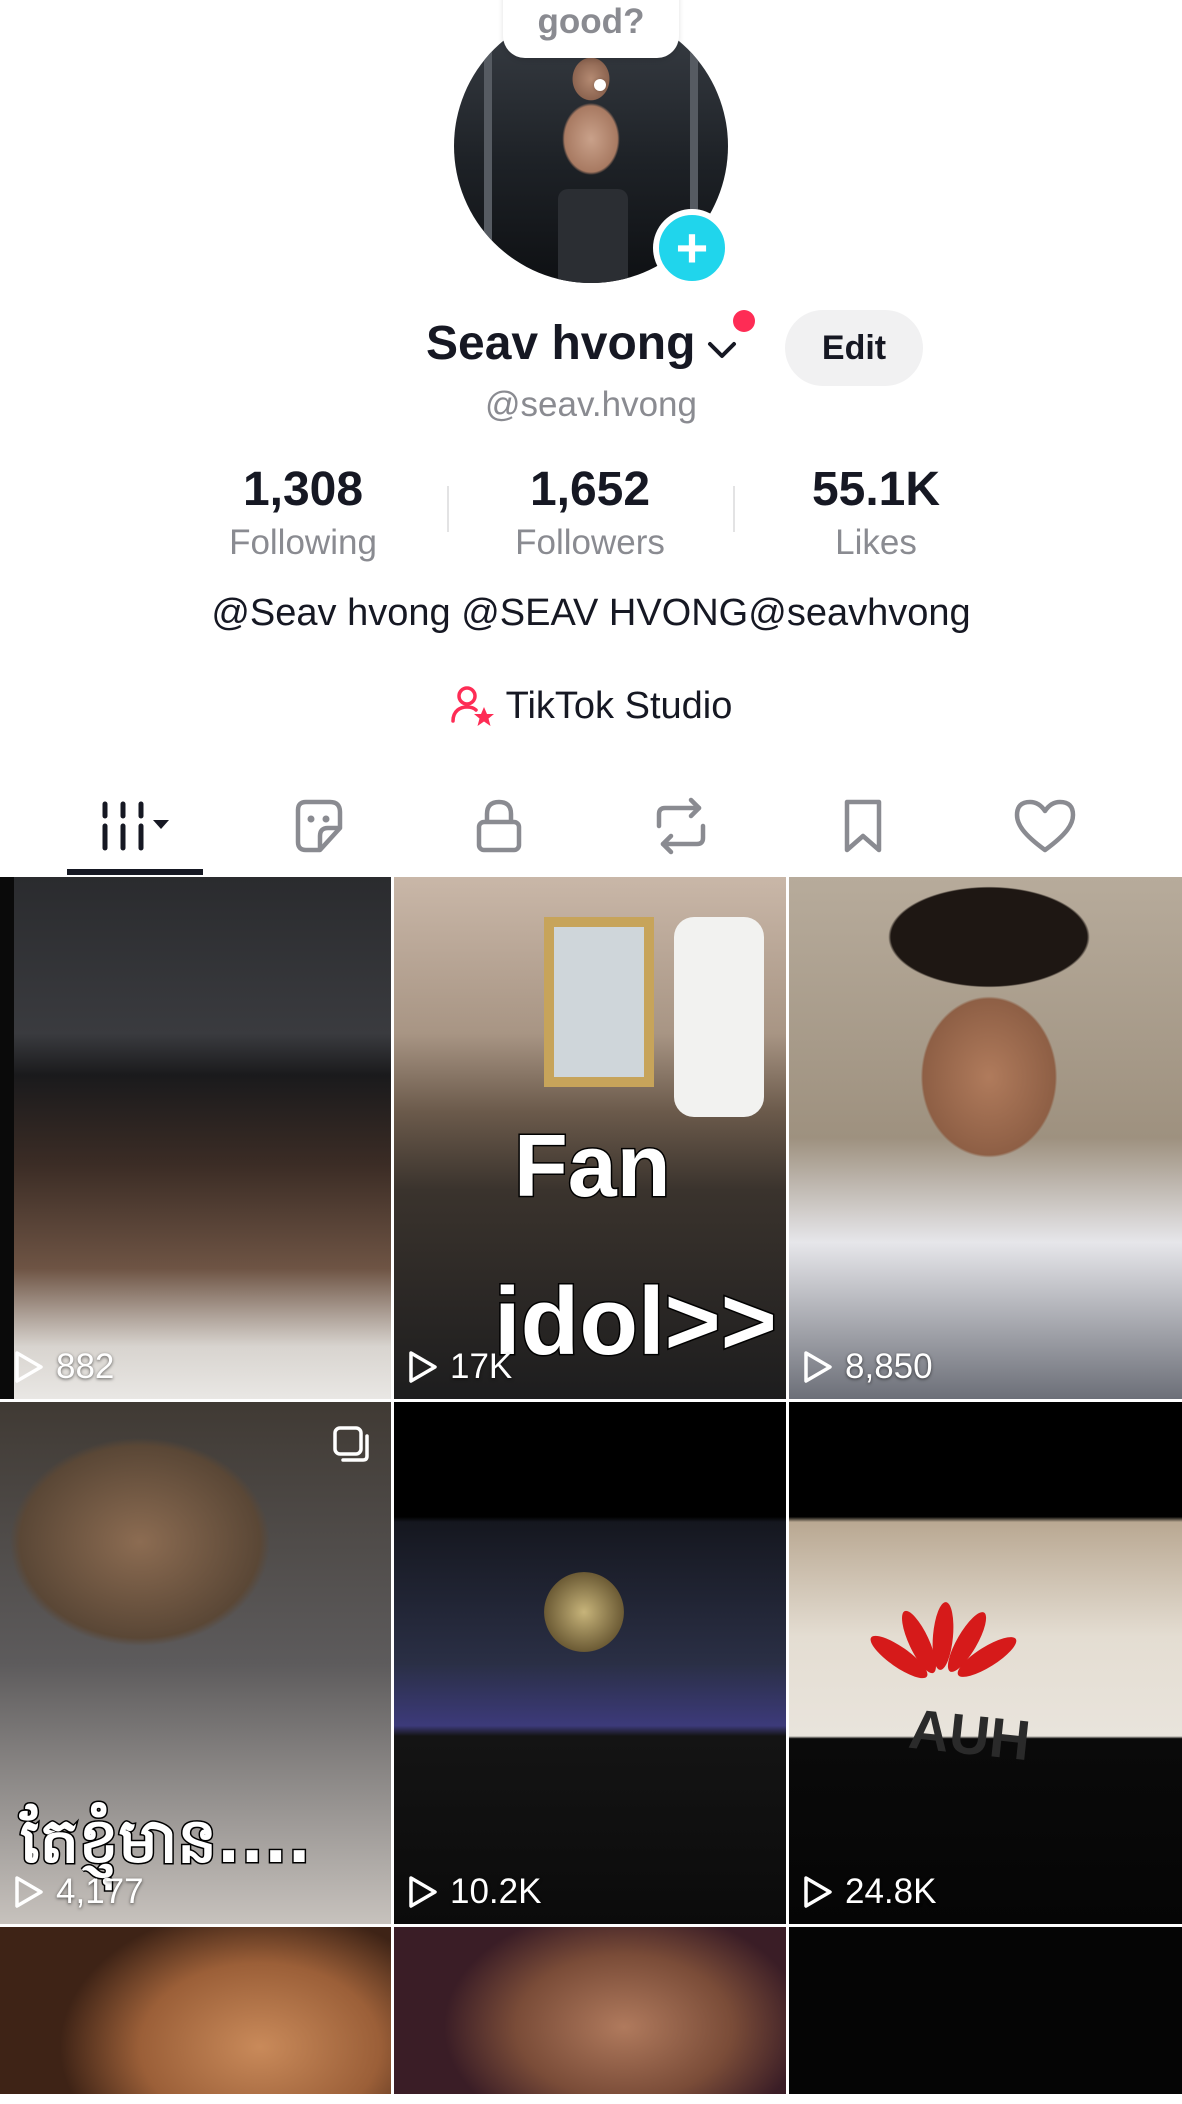  Describe the element at coordinates (636, 1322) in the screenshot. I see `video-caption: idol>>` at that location.